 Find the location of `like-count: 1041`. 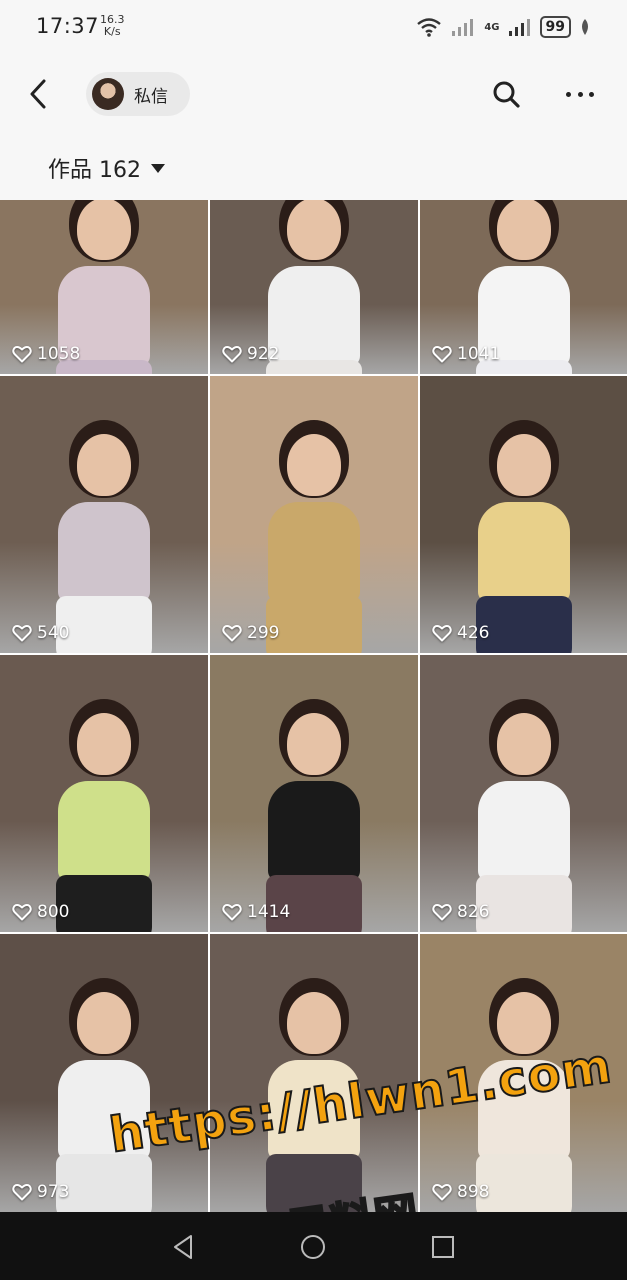

like-count: 1041 is located at coordinates (466, 354).